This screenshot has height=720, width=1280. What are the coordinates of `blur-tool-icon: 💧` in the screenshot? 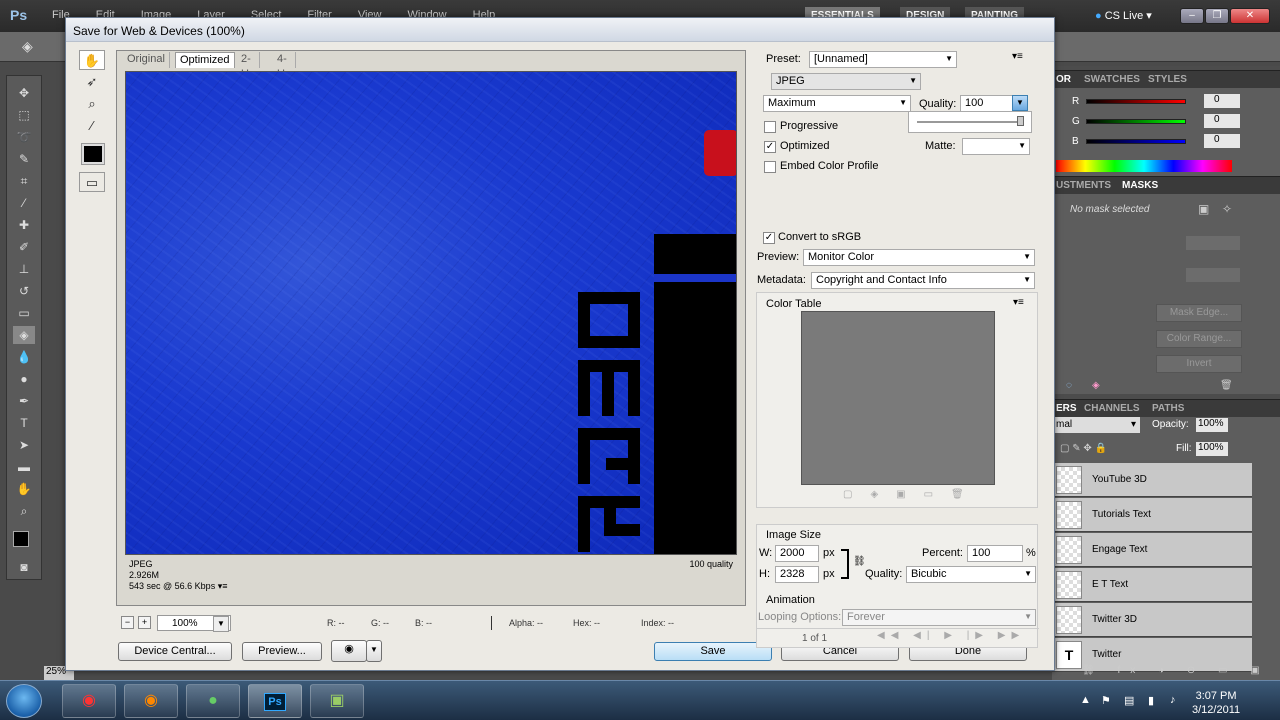 It's located at (24, 357).